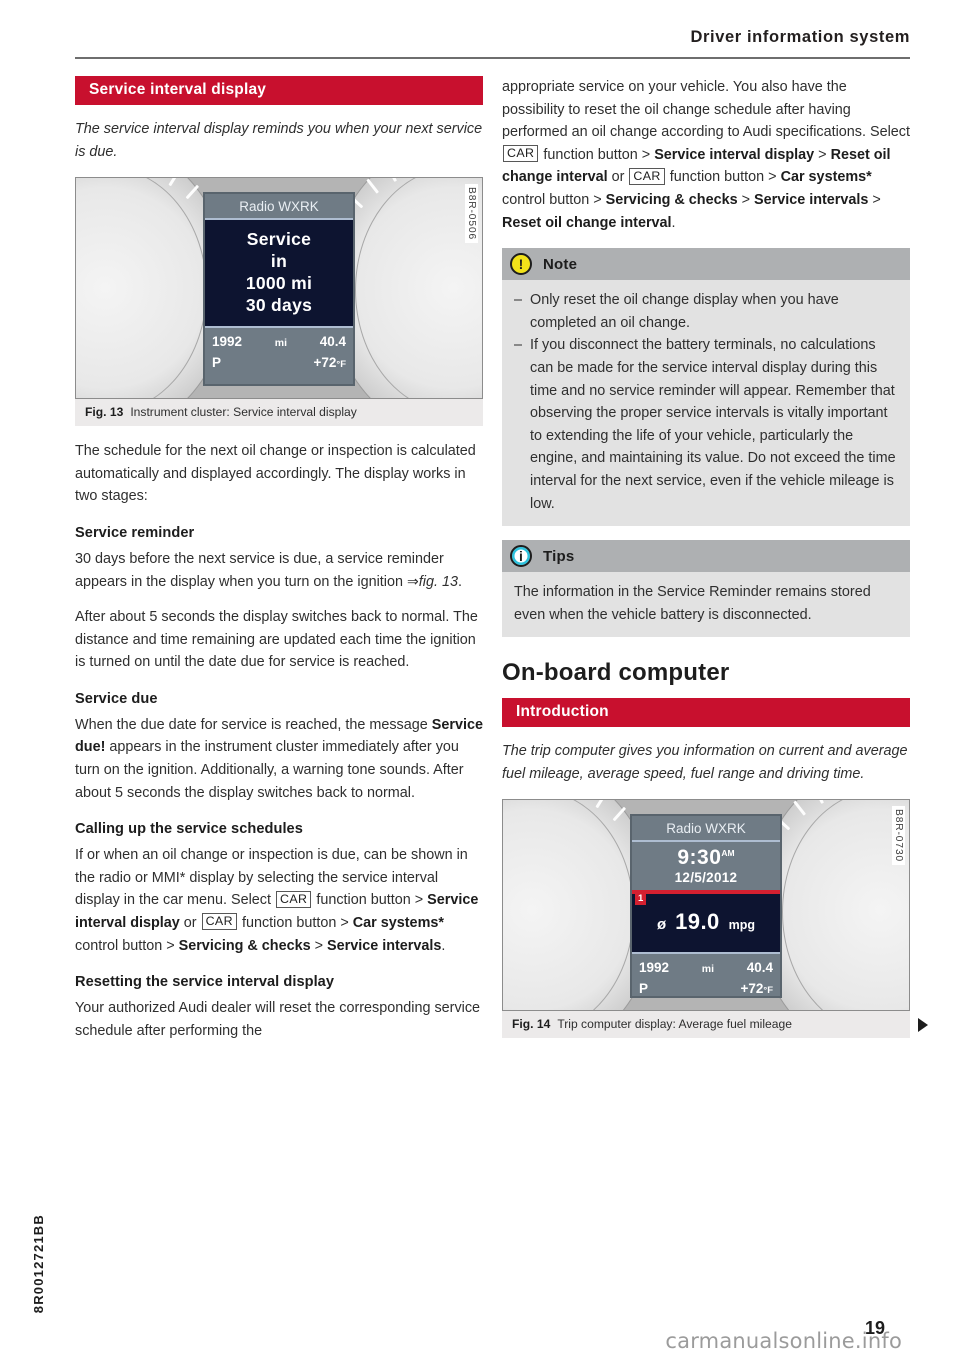 The height and width of the screenshot is (1361, 960). I want to click on tips-callout-header: i Tips, so click(706, 556).